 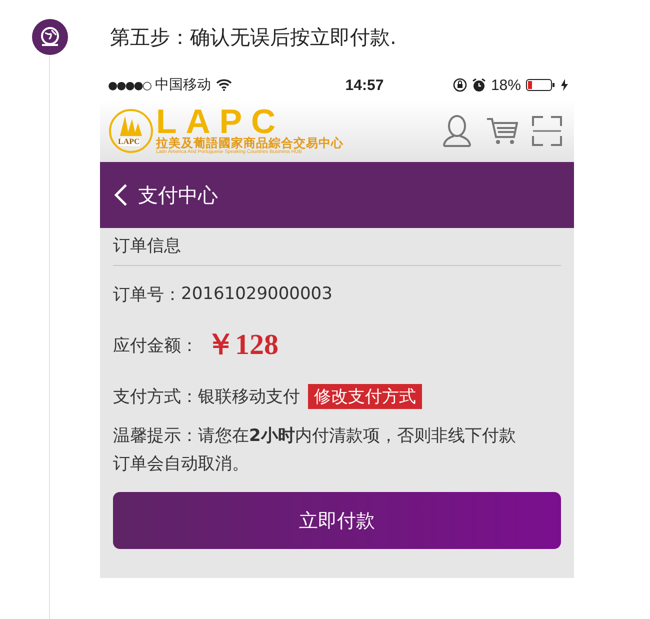 I want to click on cart-icon, so click(x=502, y=131).